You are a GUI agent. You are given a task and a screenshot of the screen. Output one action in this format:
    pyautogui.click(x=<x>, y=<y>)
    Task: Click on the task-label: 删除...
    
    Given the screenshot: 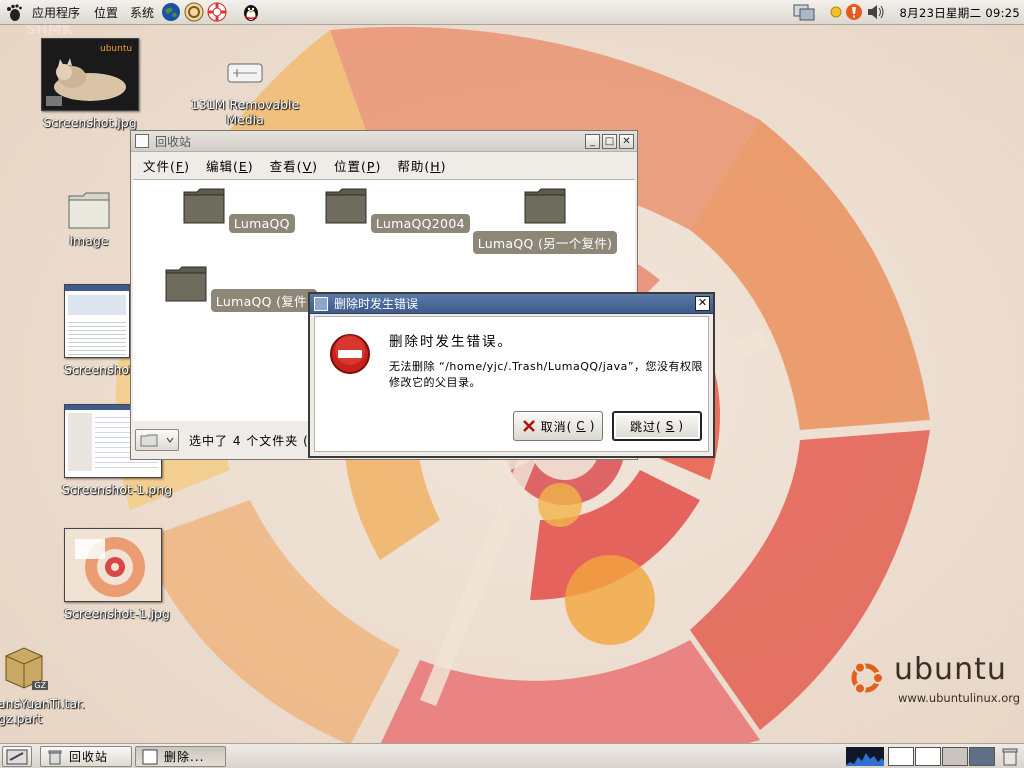 What is the action you would take?
    pyautogui.click(x=184, y=757)
    